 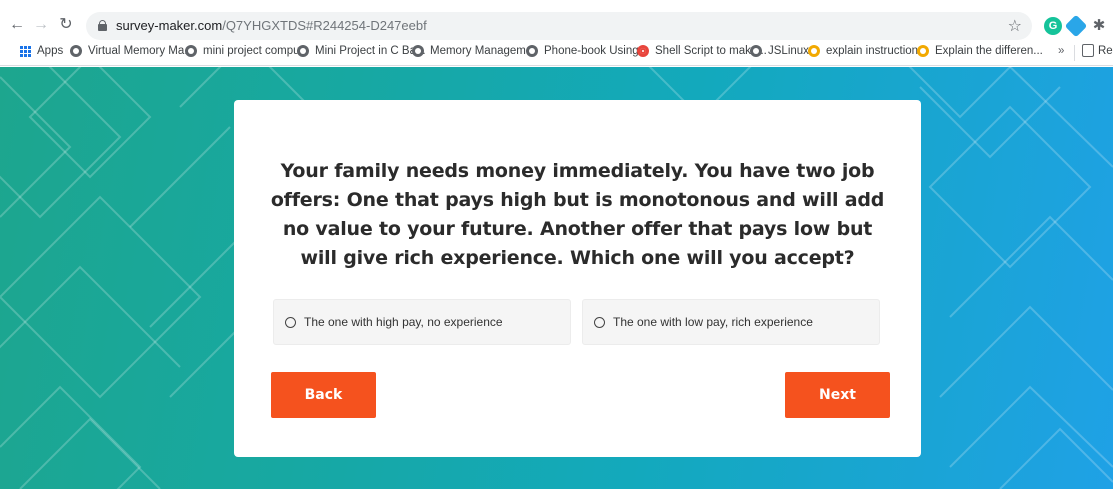 I want to click on reading-list-button: Re, so click(x=1097, y=50).